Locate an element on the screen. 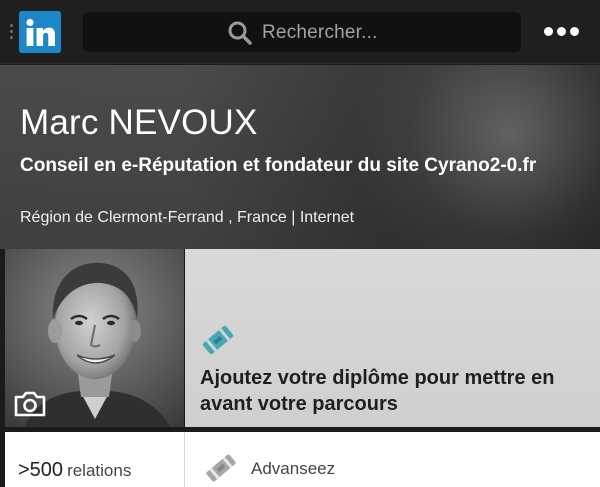 This screenshot has height=487, width=600. drag-handle-icon is located at coordinates (12, 32).